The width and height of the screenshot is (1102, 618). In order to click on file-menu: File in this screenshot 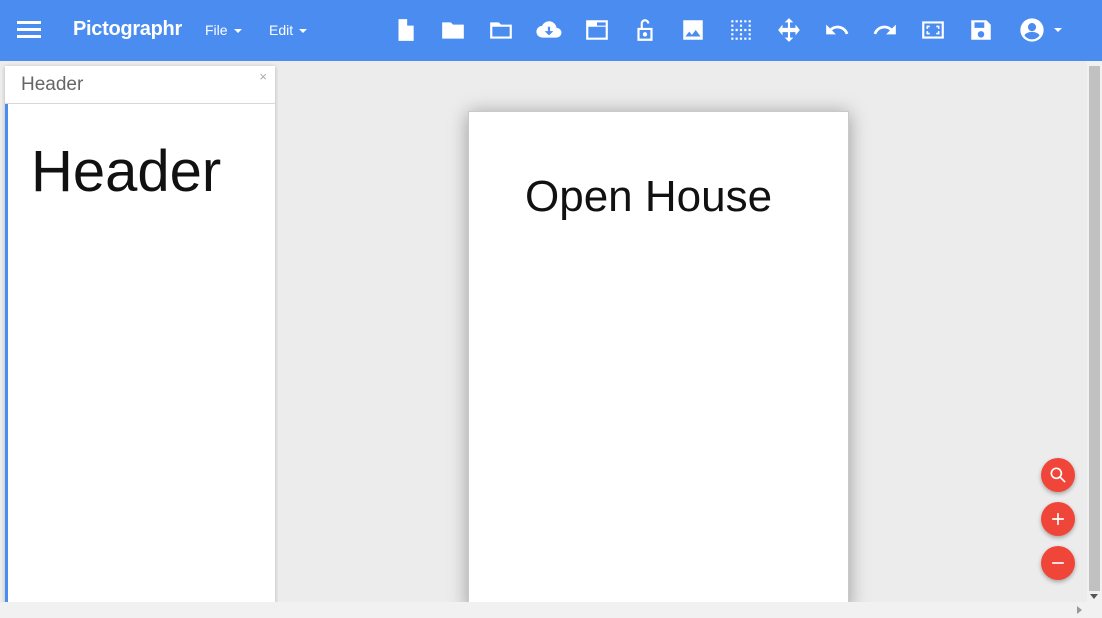, I will do `click(223, 30)`.